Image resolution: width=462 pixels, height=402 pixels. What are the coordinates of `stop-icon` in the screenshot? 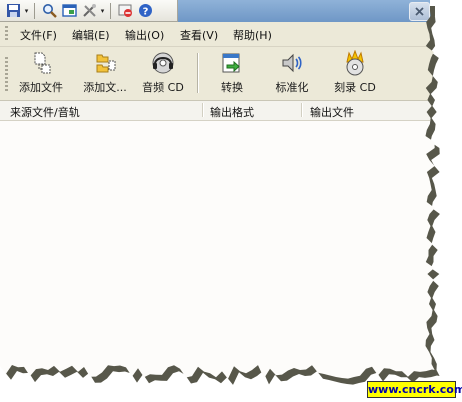 It's located at (125, 11).